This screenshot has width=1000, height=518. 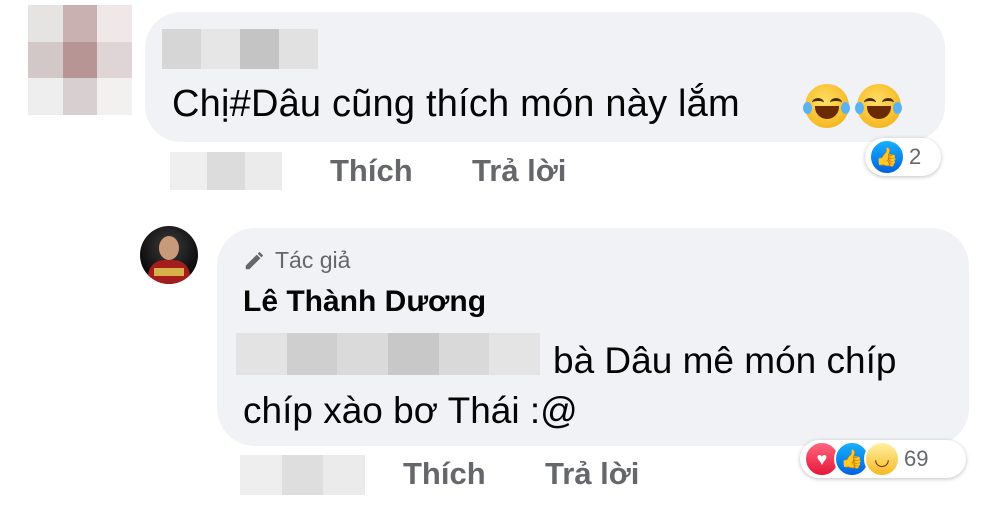 I want to click on blurred-commenter-name, so click(x=240, y=49).